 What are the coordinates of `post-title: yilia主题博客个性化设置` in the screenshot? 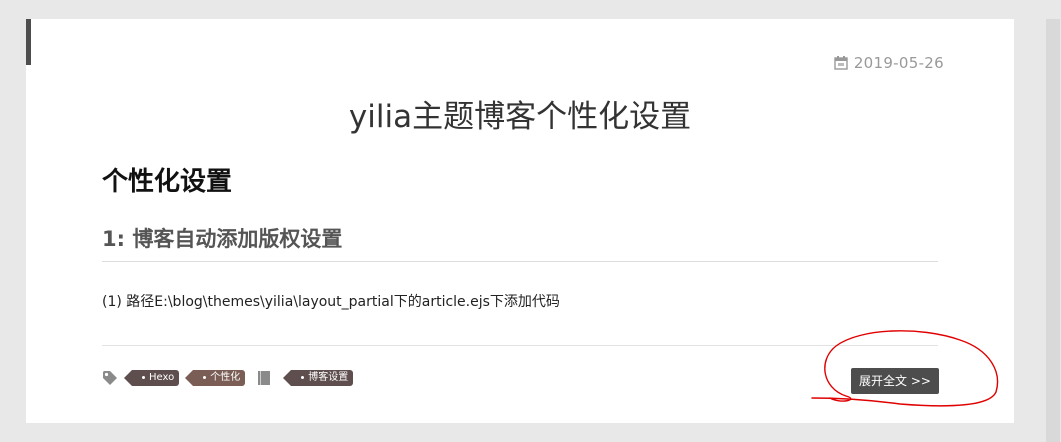 It's located at (520, 113).